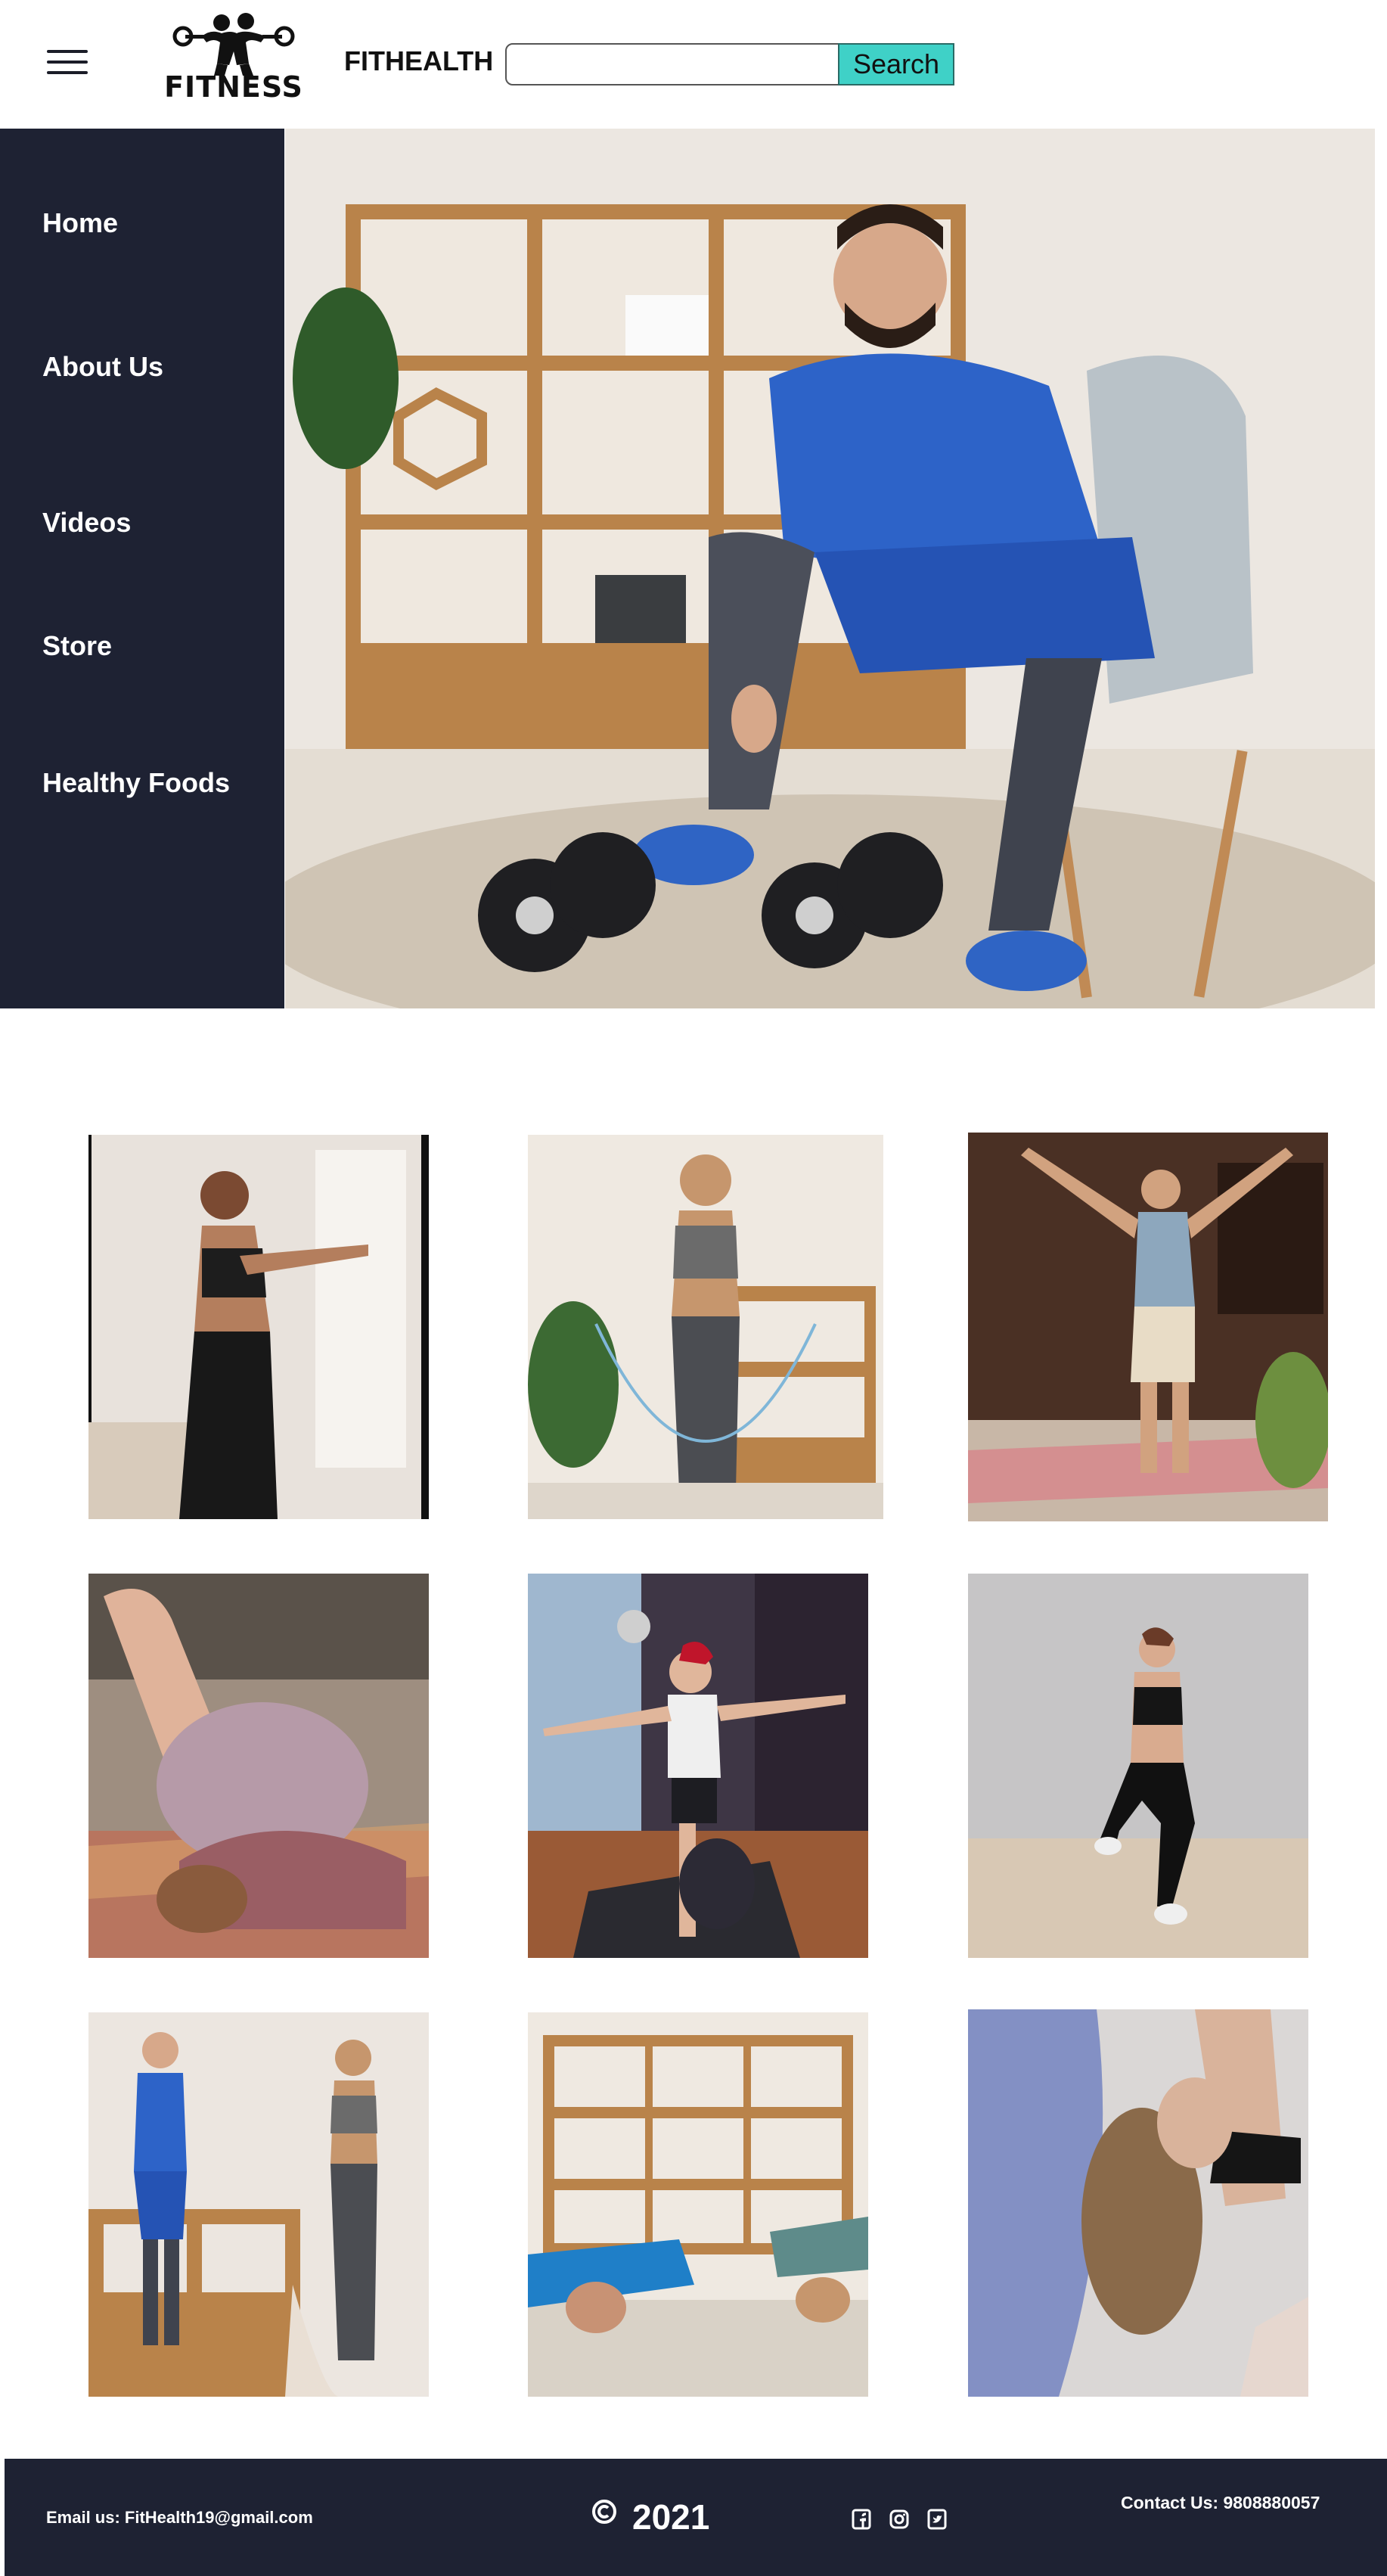 The width and height of the screenshot is (1387, 2576). I want to click on sidebar-item-about-us: About Us, so click(102, 367).